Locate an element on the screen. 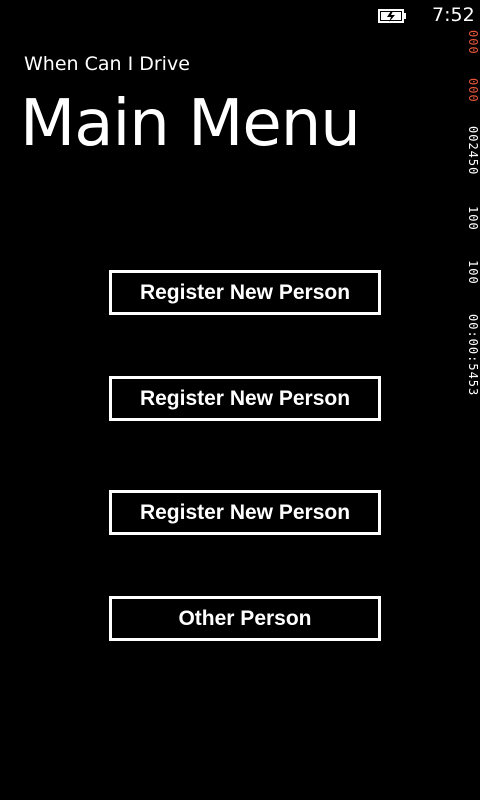 The width and height of the screenshot is (480, 800). perf-counter: 002450 is located at coordinates (473, 151).